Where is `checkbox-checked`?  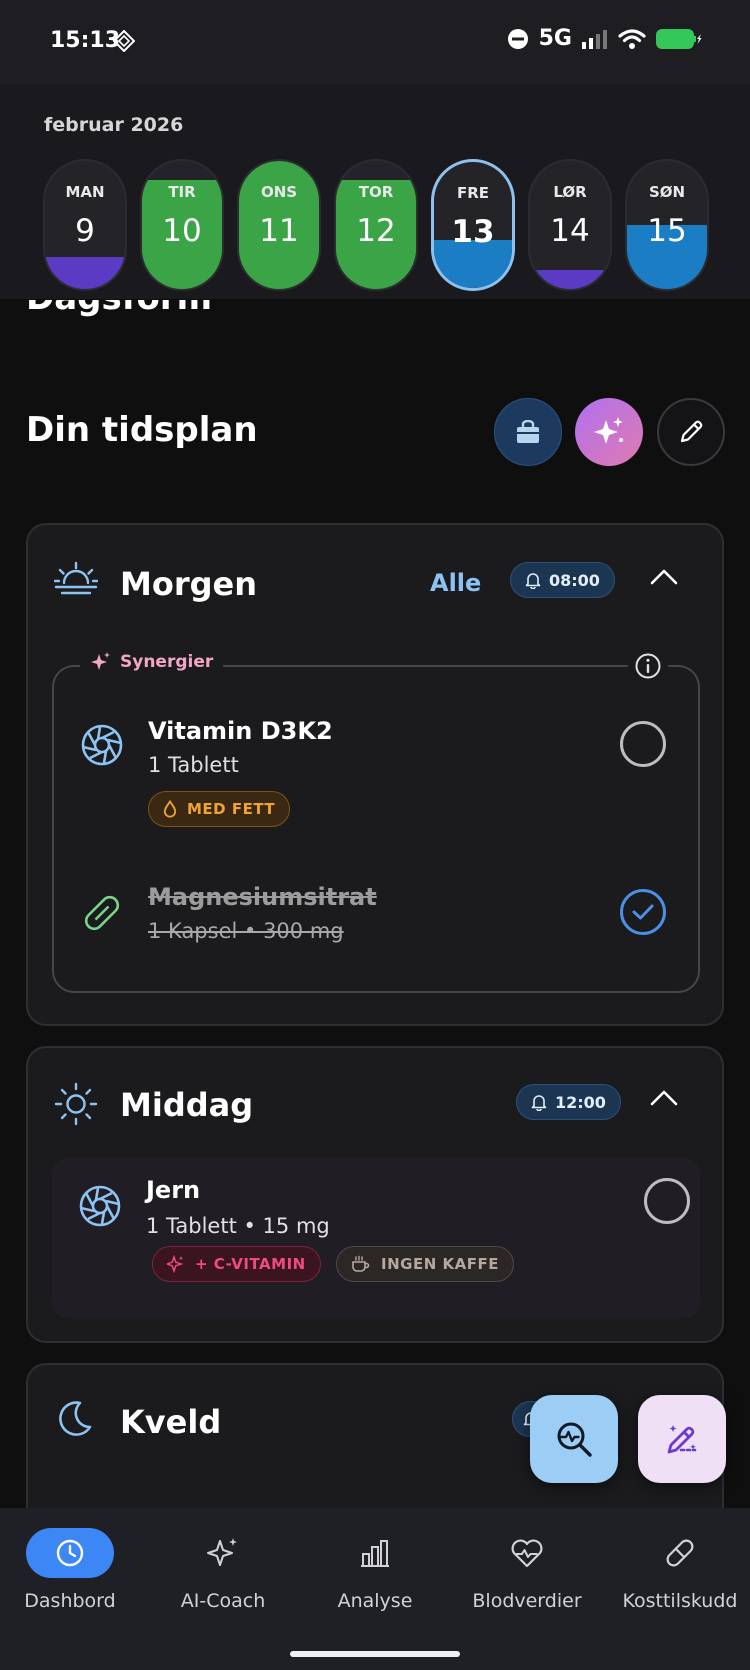 checkbox-checked is located at coordinates (643, 912).